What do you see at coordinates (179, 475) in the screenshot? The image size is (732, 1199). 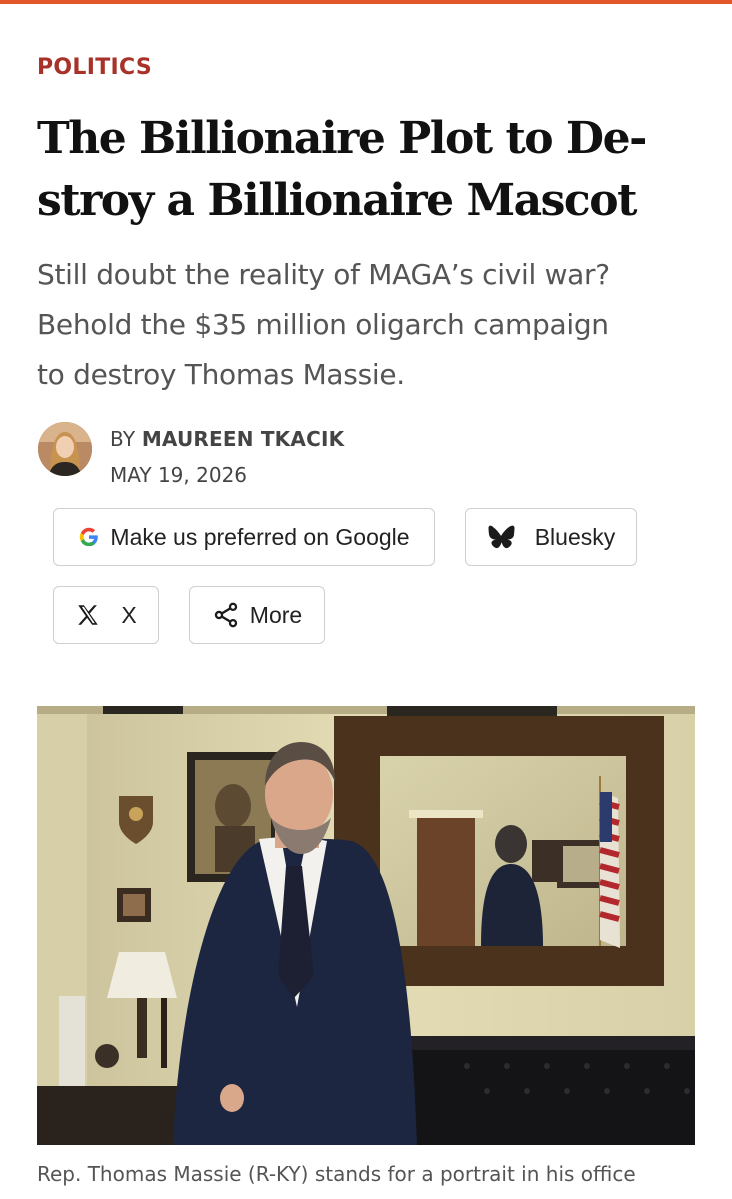 I see `publish-date: MAY 19, 2026` at bounding box center [179, 475].